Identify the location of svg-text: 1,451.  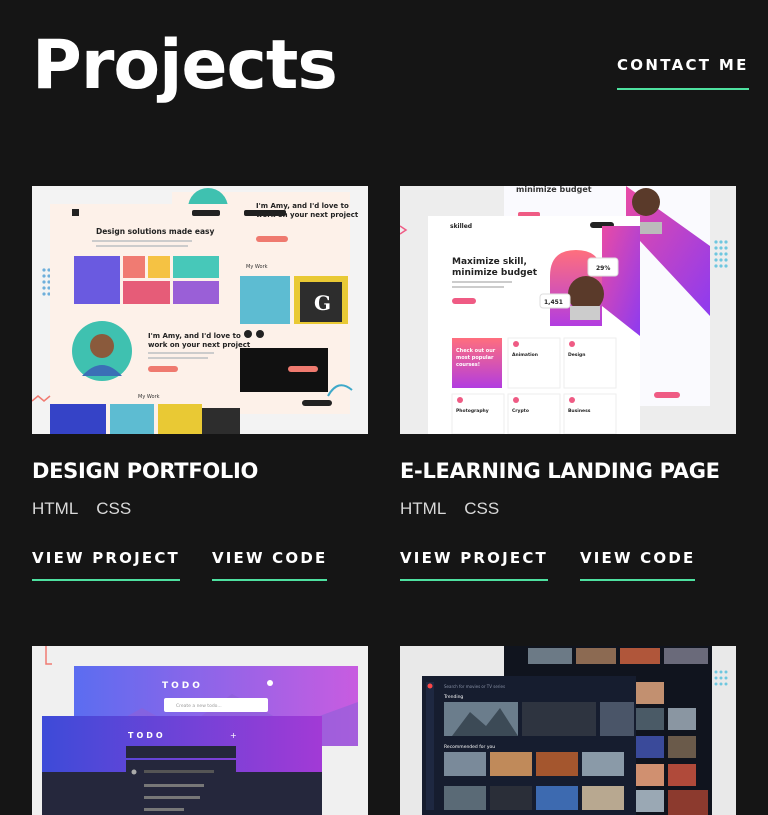
(553, 302).